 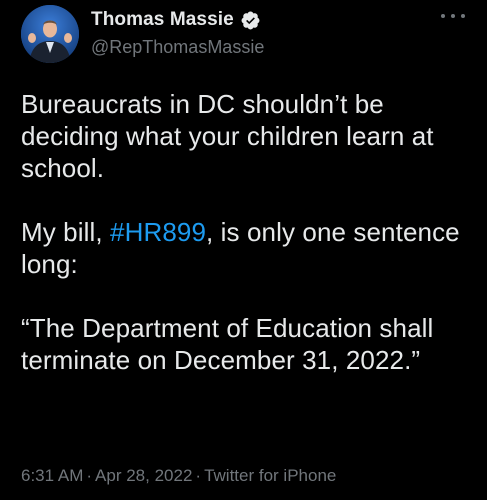 I want to click on tweet-date: Apr 28, 2022, so click(x=143, y=475).